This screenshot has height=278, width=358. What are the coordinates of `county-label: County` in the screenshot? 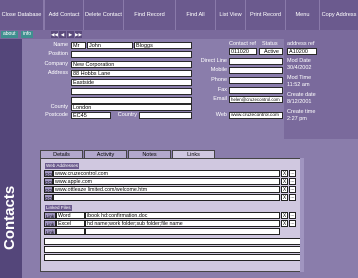 It's located at (59, 107).